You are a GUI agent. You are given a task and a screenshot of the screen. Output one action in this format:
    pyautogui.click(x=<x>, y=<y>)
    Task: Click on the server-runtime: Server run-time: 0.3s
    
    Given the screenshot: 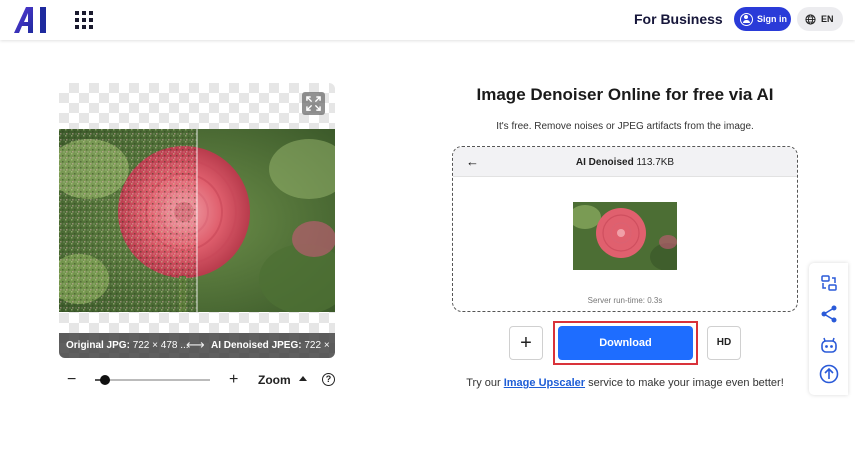 What is the action you would take?
    pyautogui.click(x=625, y=300)
    